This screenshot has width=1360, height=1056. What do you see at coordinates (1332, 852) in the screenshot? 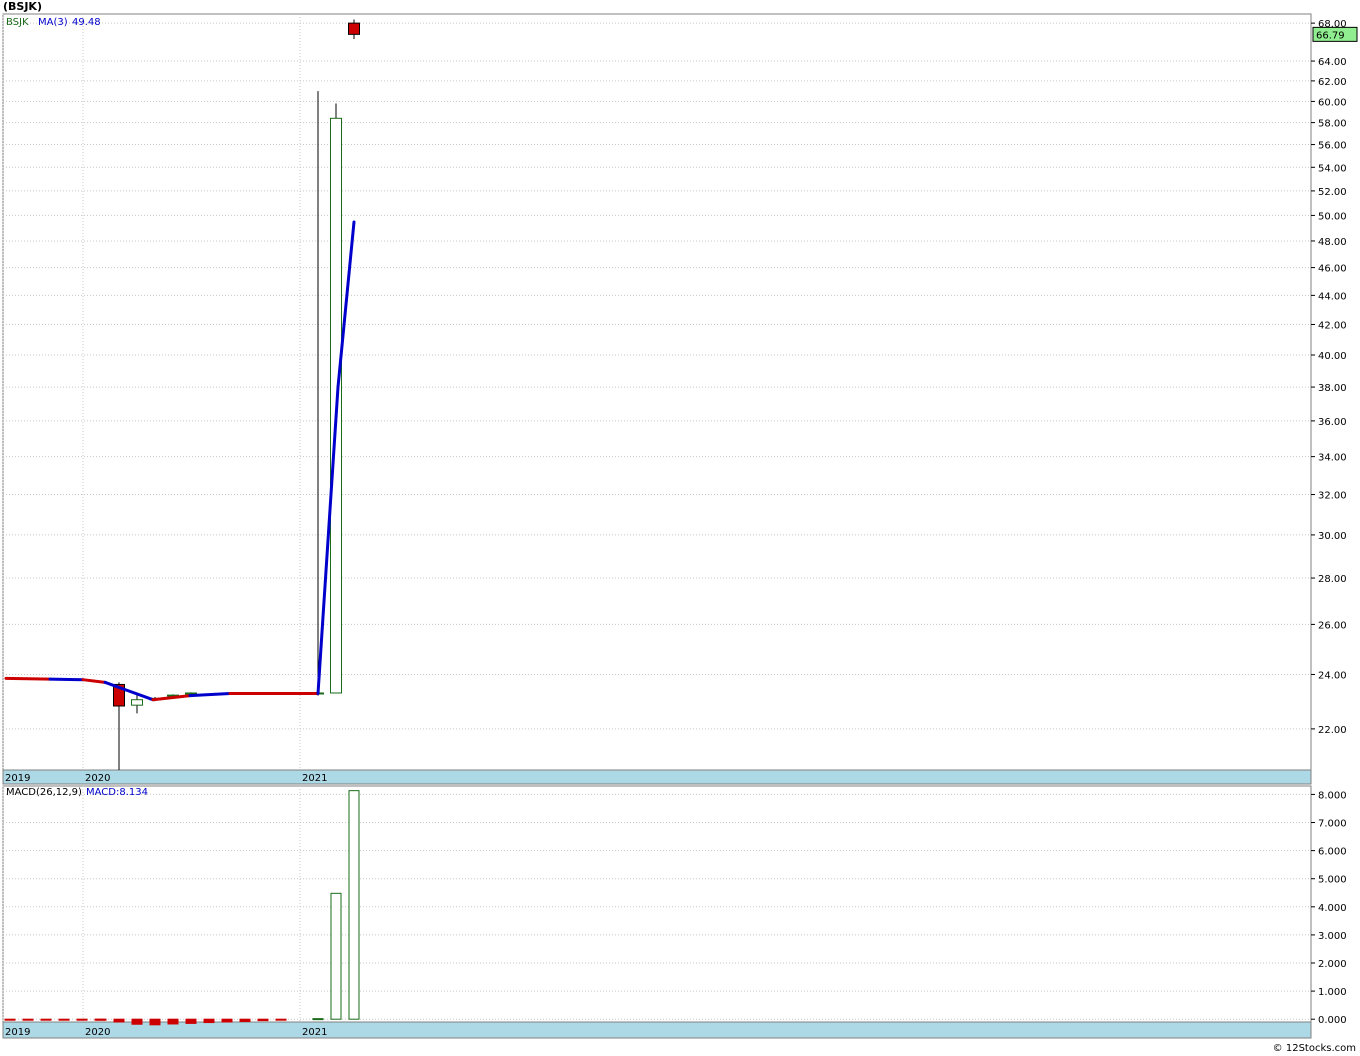
I see `macd-axis-label: 6.000` at bounding box center [1332, 852].